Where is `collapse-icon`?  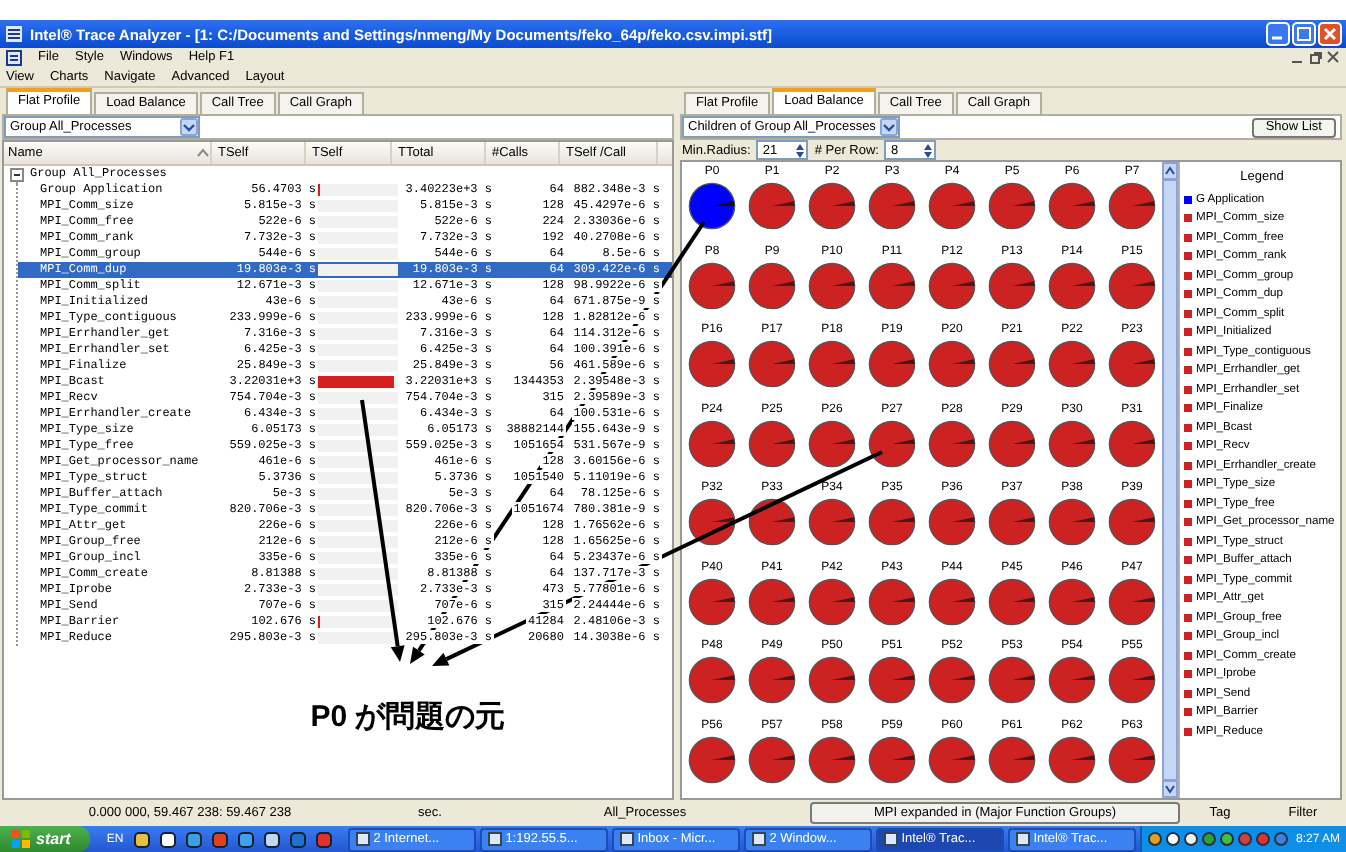 collapse-icon is located at coordinates (17, 174).